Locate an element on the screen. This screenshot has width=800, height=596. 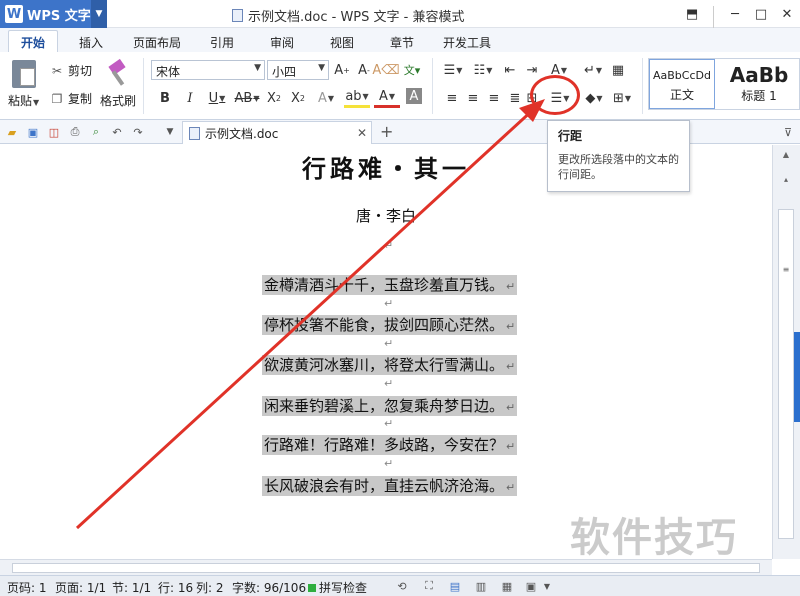
spell-check-button: 拼写检查 is located at coordinates (337, 587).